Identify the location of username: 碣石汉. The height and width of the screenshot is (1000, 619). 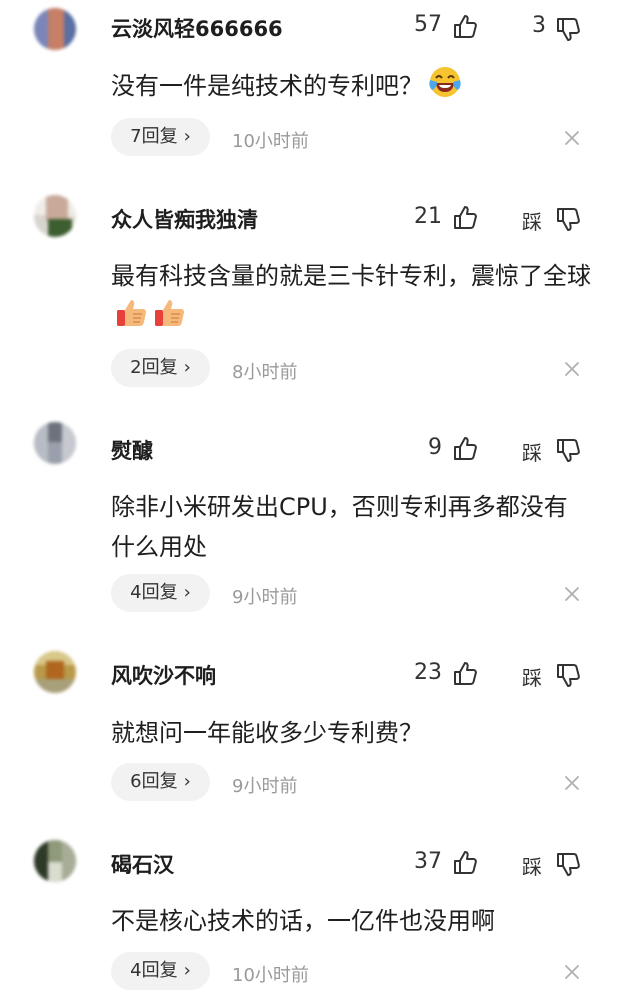
(142, 864).